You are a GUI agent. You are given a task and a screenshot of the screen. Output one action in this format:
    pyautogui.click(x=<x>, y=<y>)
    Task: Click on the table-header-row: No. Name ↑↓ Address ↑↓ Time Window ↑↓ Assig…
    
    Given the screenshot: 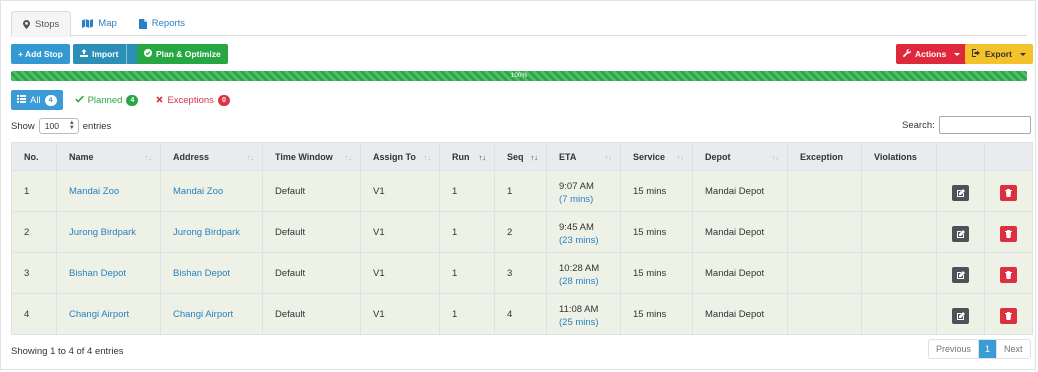 What is the action you would take?
    pyautogui.click(x=522, y=156)
    